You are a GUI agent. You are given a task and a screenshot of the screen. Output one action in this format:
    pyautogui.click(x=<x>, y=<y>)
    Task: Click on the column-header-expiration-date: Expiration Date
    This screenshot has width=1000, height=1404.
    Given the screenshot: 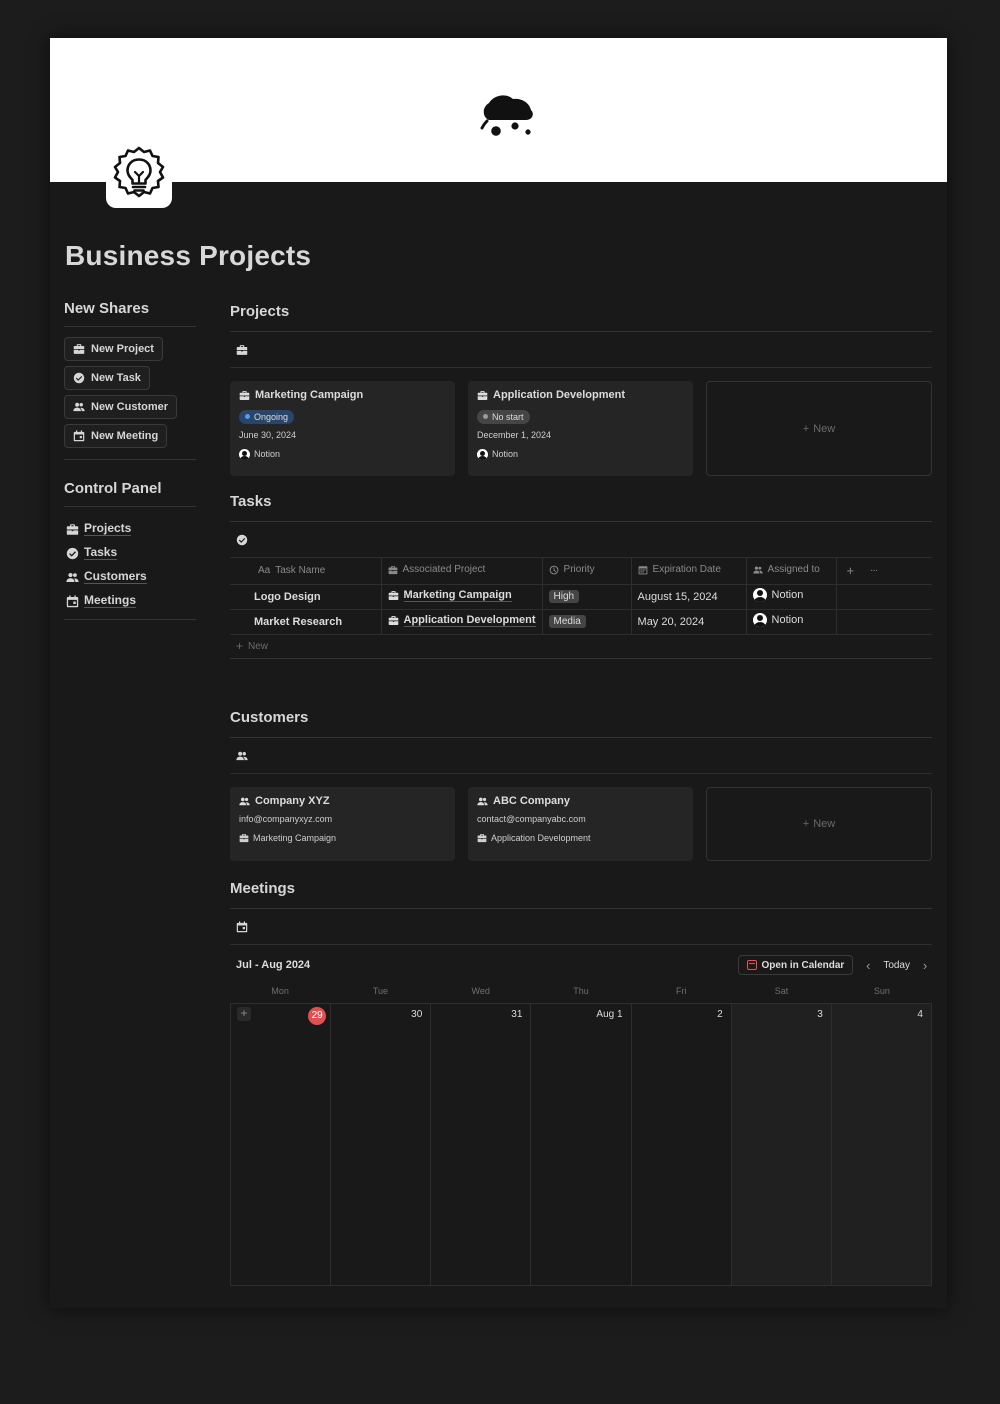 What is the action you would take?
    pyautogui.click(x=689, y=571)
    